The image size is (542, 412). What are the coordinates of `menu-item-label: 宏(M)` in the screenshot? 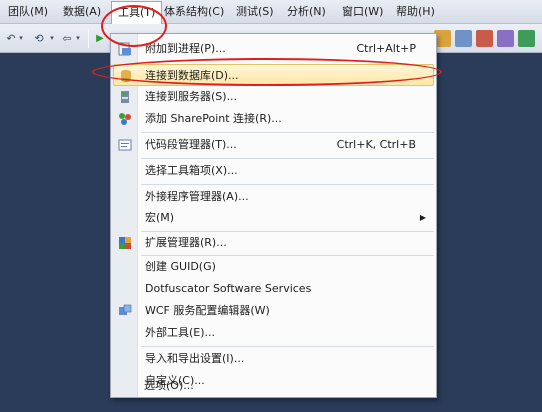 It's located at (160, 217).